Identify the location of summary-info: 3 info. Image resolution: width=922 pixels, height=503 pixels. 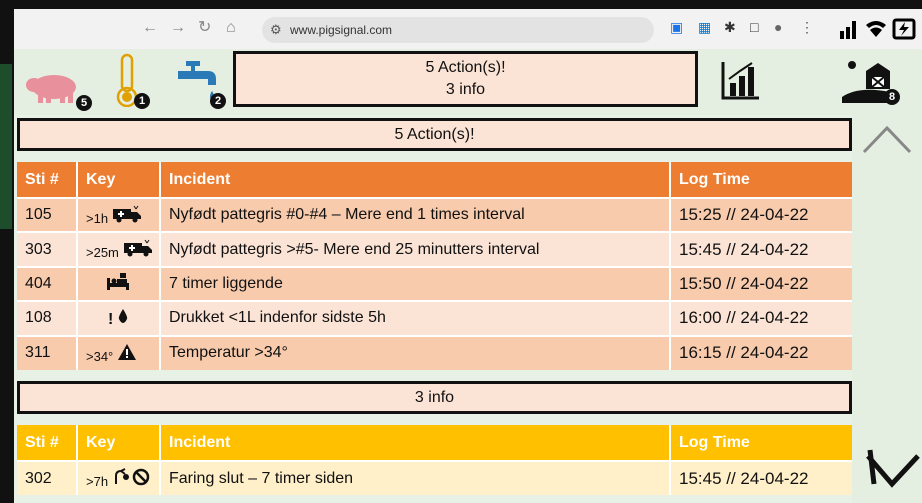
(465, 89).